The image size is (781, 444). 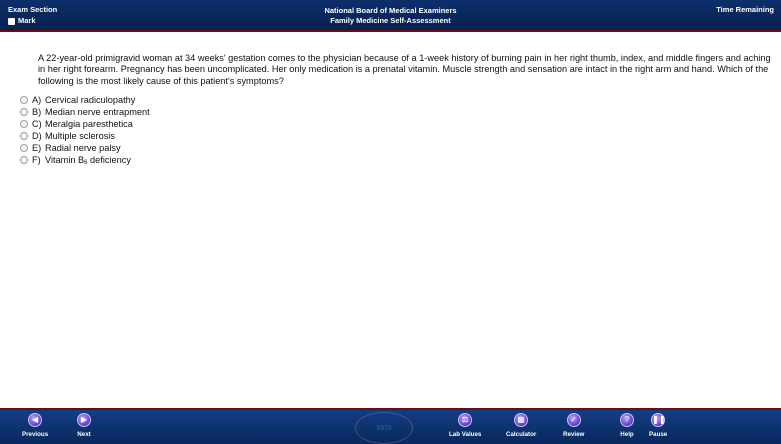 I want to click on help-label: Help, so click(x=627, y=434).